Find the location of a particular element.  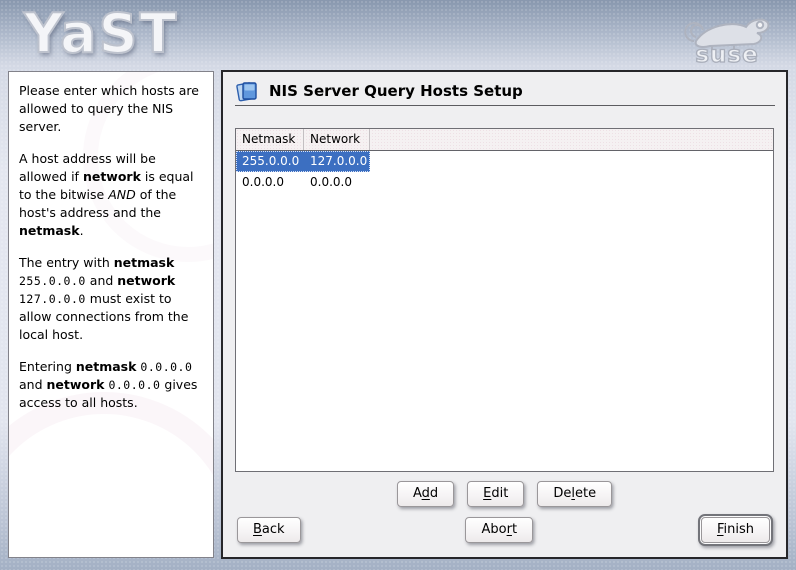

add-button: Add is located at coordinates (425, 494).